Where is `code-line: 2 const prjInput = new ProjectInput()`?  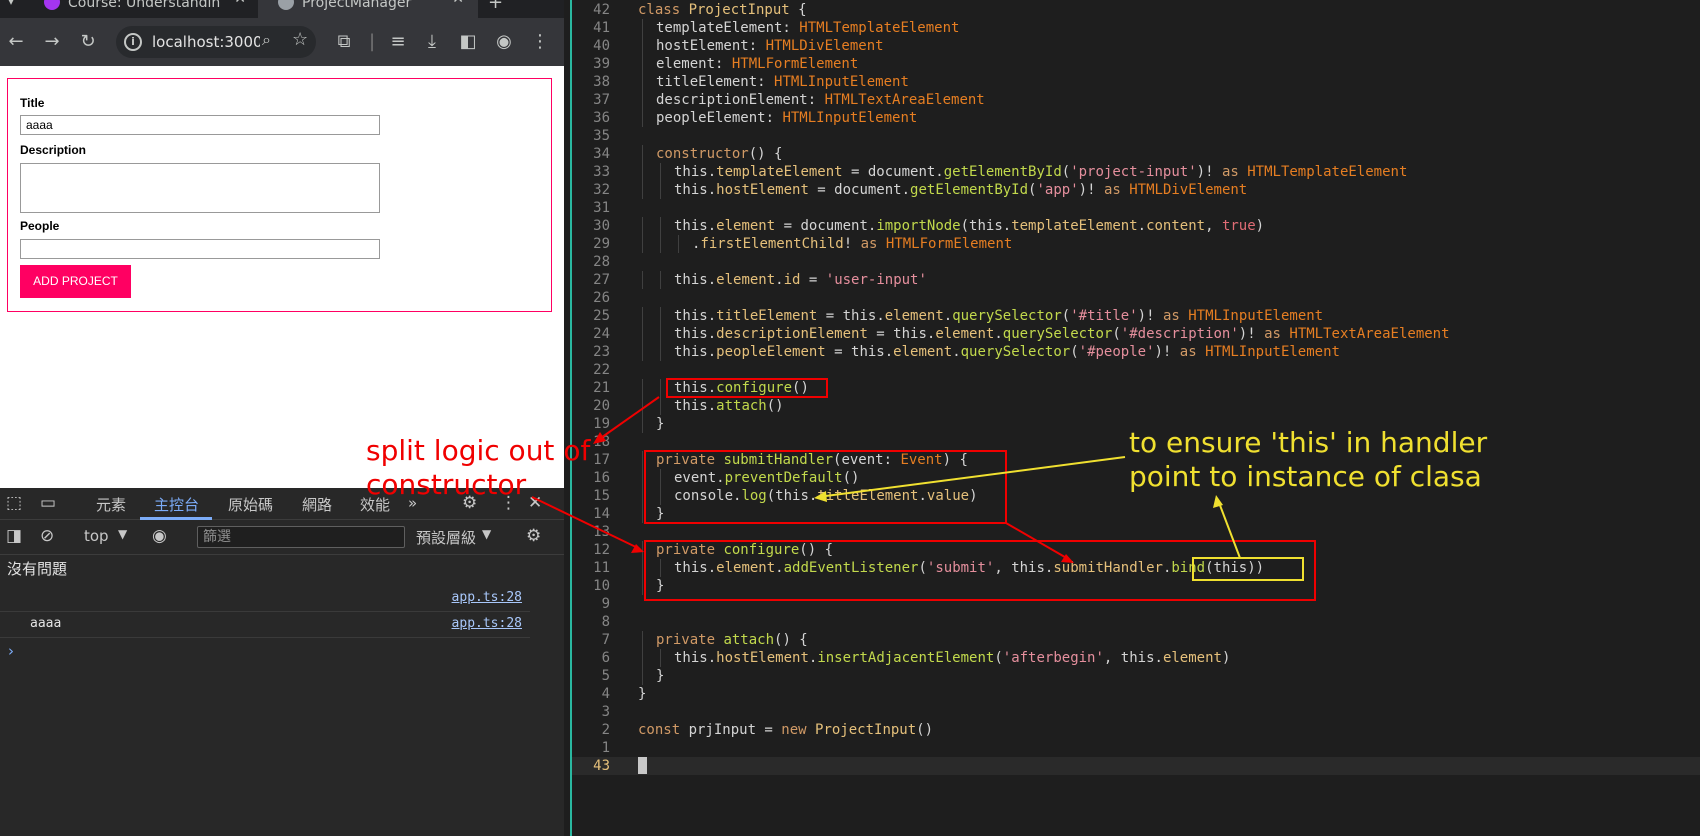 code-line: 2 const prjInput = new ProjectInput() is located at coordinates (1136, 730).